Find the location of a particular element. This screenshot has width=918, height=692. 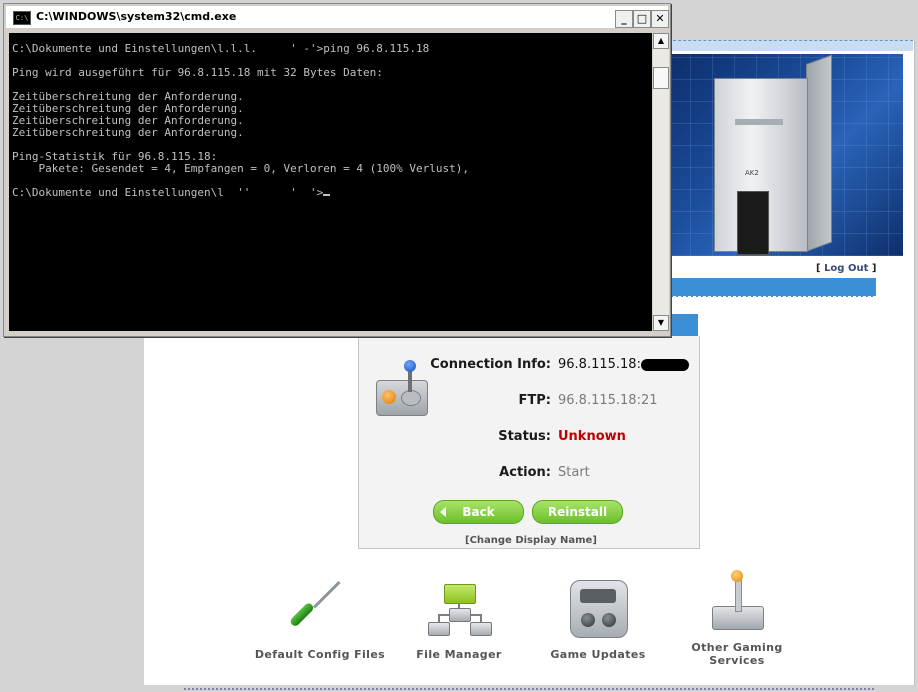

game-updates-link: Game Updates is located at coordinates (598, 654).